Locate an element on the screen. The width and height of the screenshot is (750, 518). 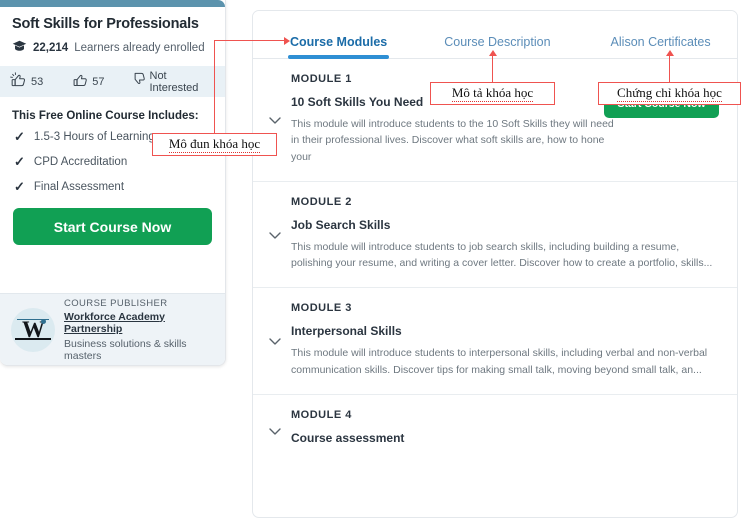
module-number: MODULE 1 is located at coordinates (321, 79).